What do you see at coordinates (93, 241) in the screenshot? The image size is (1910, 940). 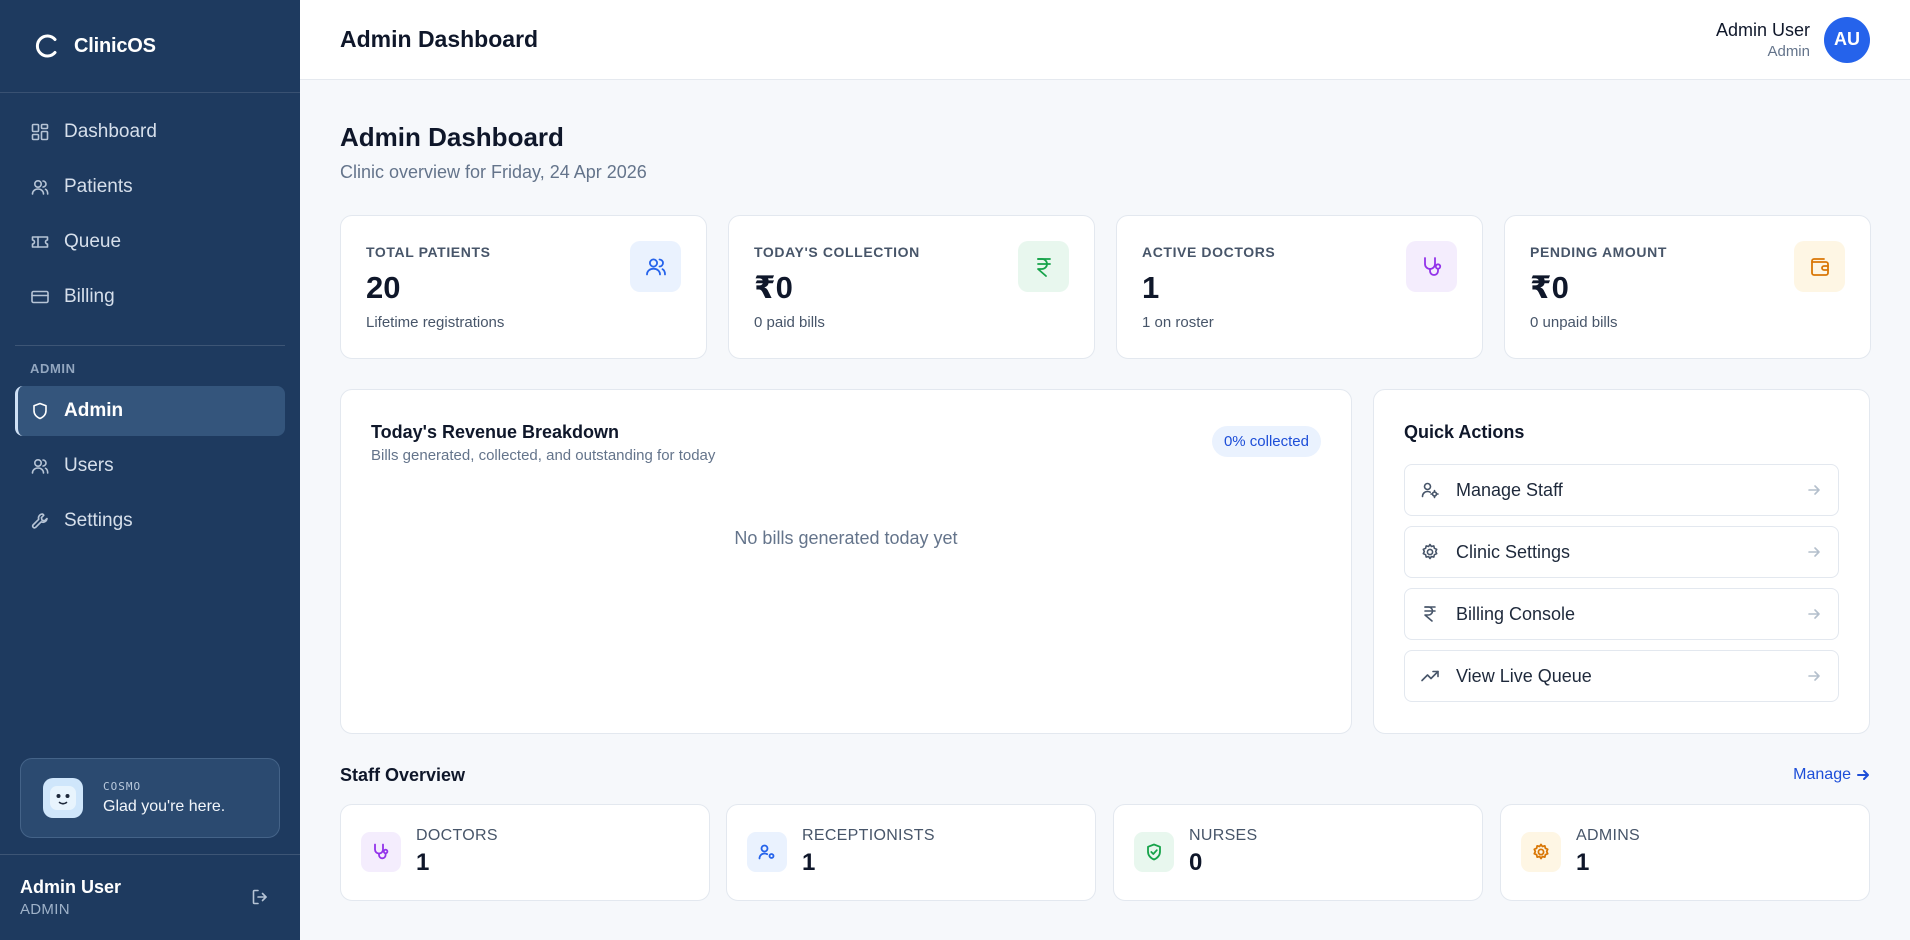 I see `sidebar-item-label: Queue` at bounding box center [93, 241].